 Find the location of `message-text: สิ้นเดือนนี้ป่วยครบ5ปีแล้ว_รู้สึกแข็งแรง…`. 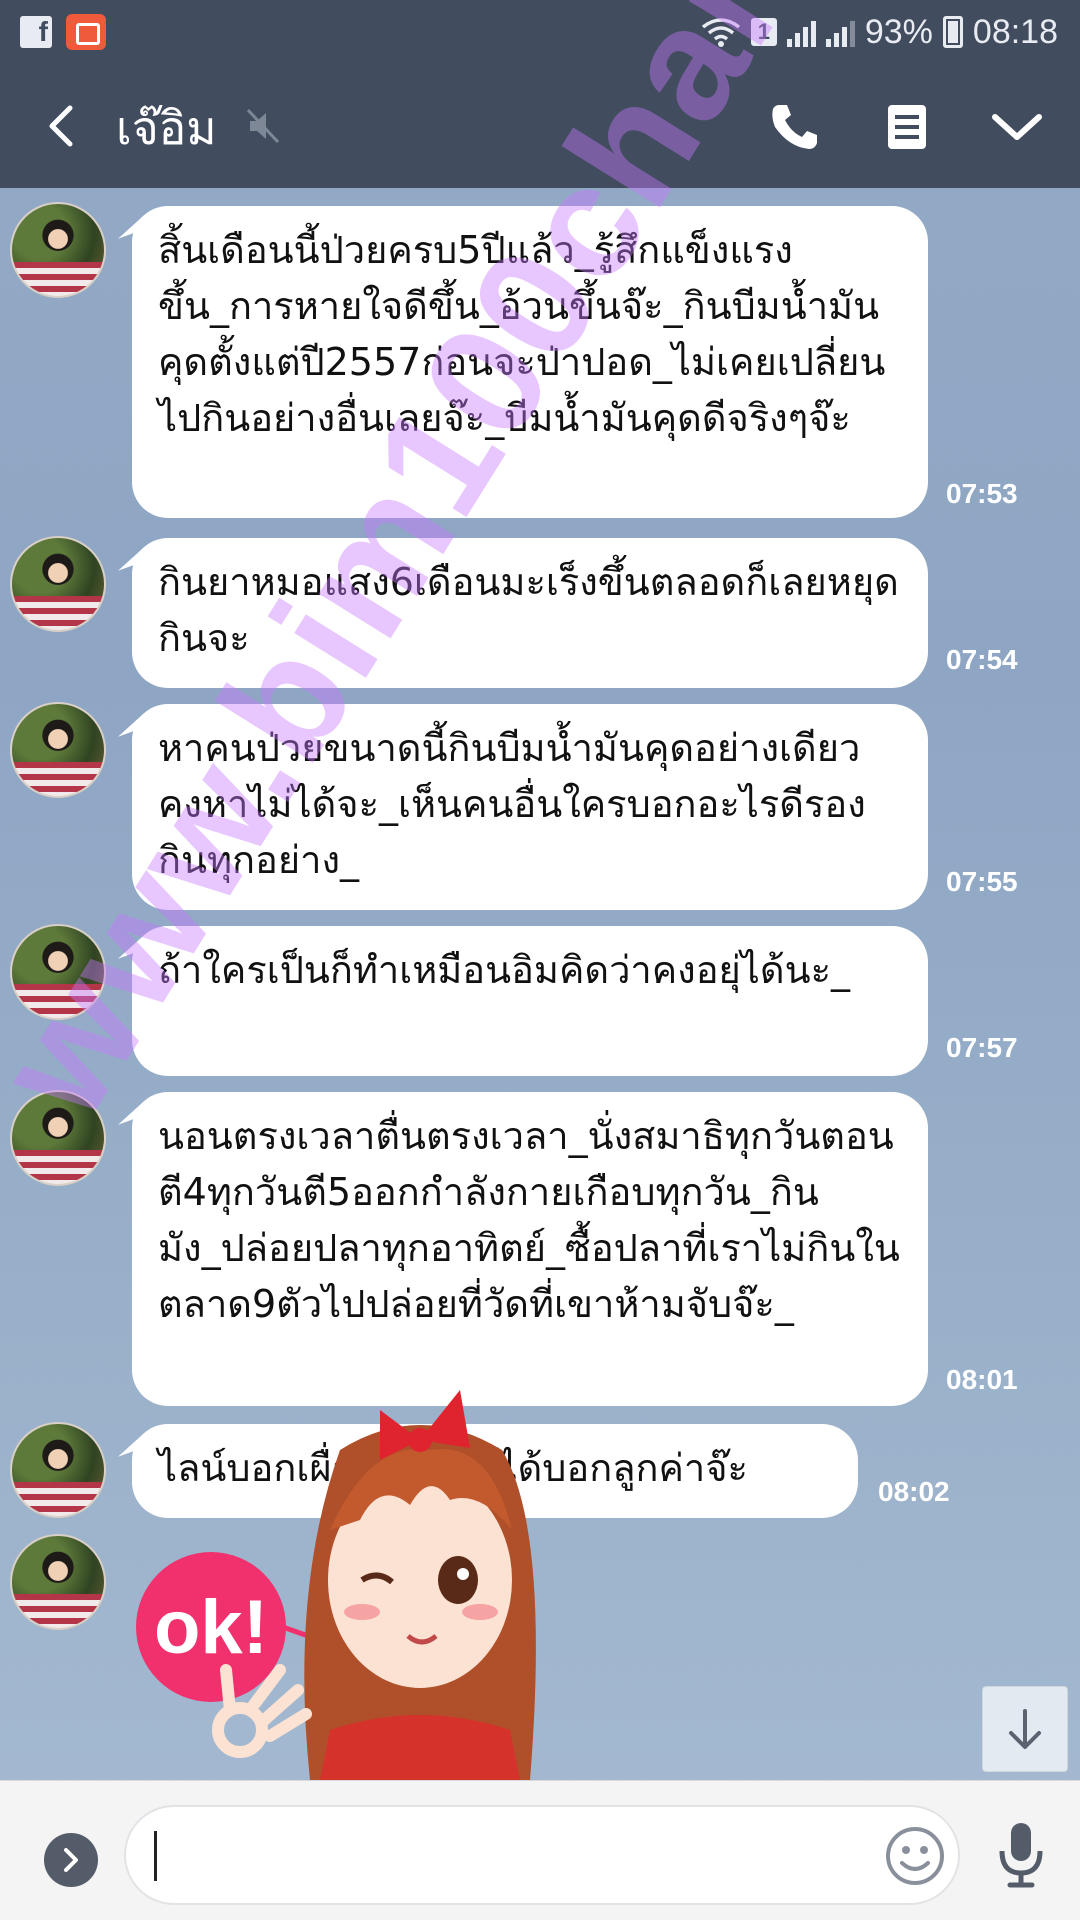

message-text: สิ้นเดือนนี้ป่วยครบ5ปีแล้ว_รู้สึกแข็งแรง… is located at coordinates (522, 334).